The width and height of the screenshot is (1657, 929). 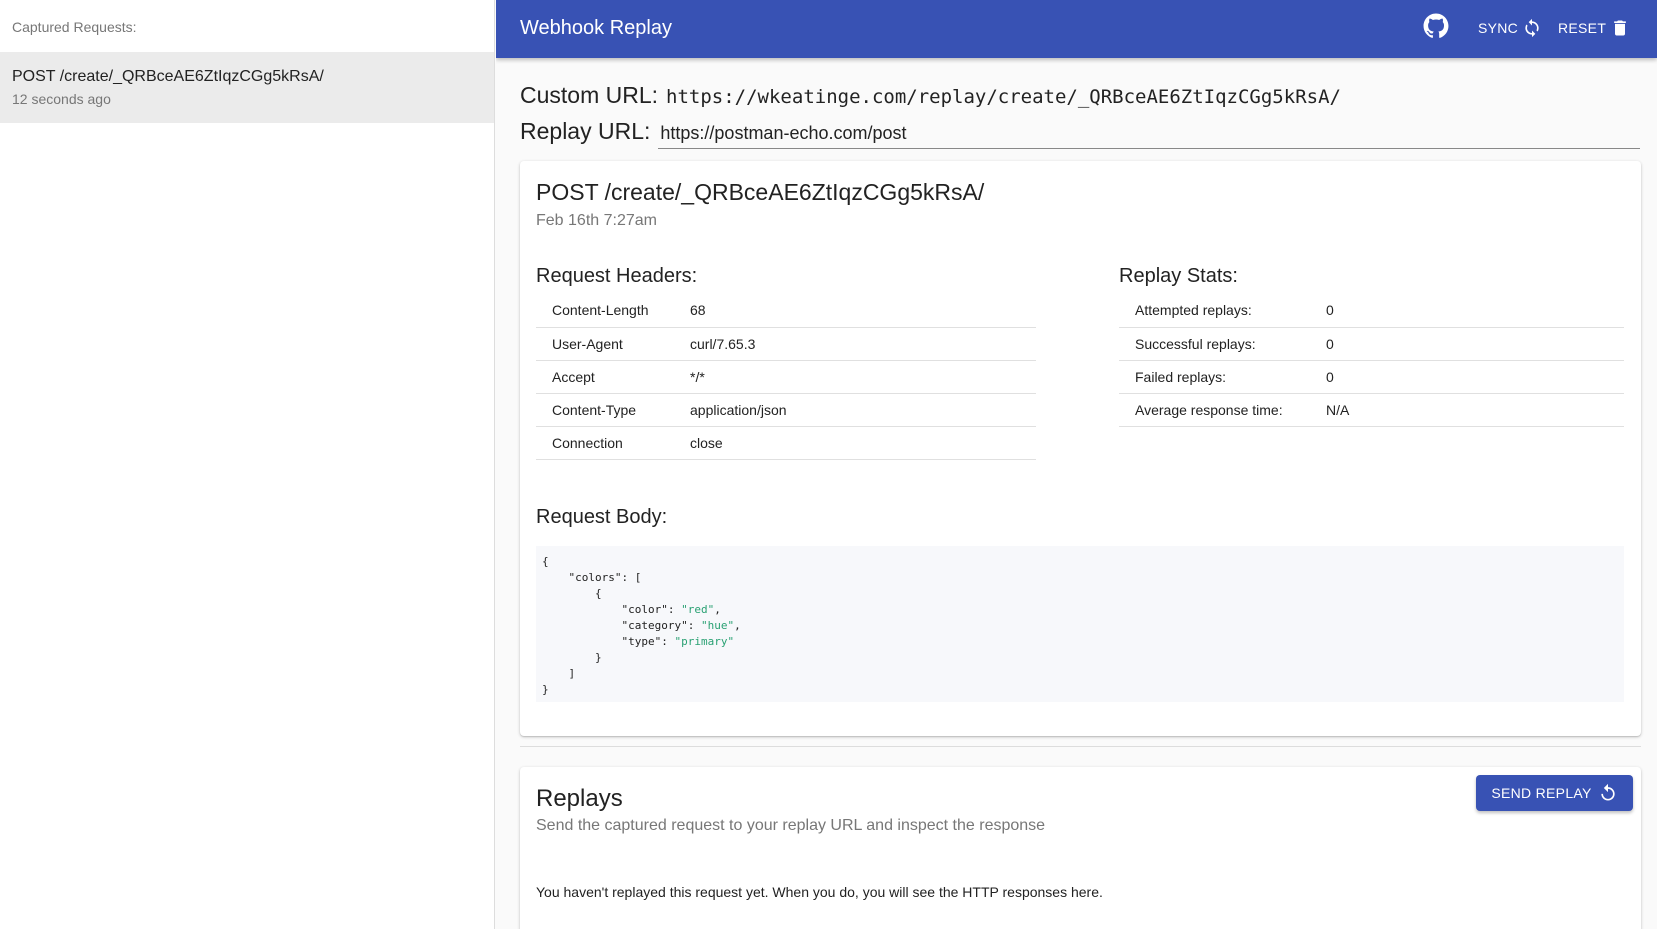 I want to click on header-name: Accept, so click(x=605, y=377).